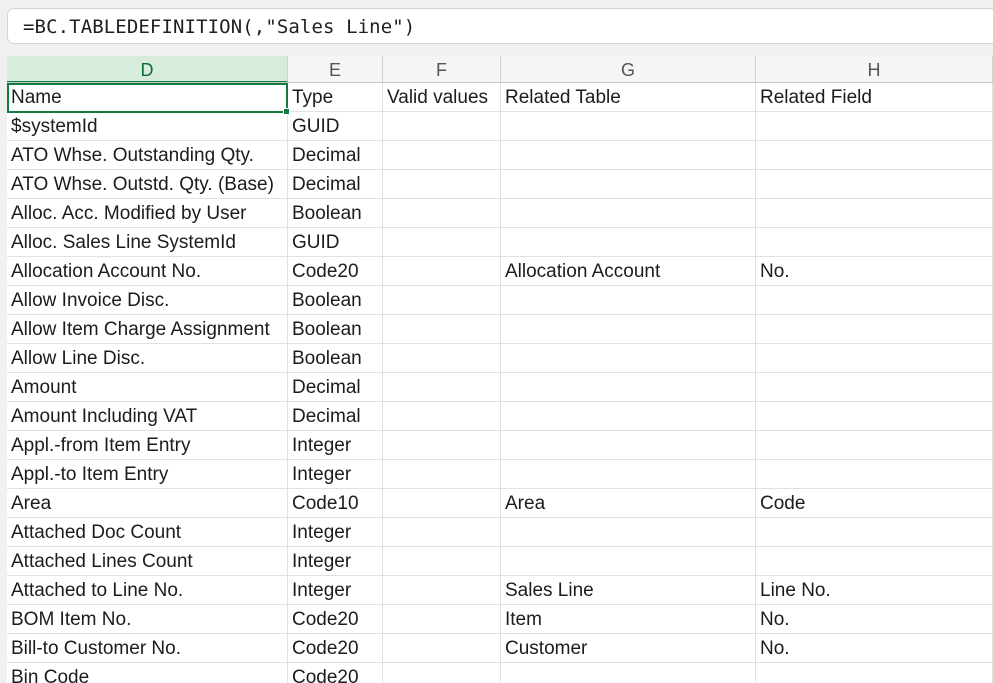 The image size is (993, 683). I want to click on cell-d: Area, so click(147, 503).